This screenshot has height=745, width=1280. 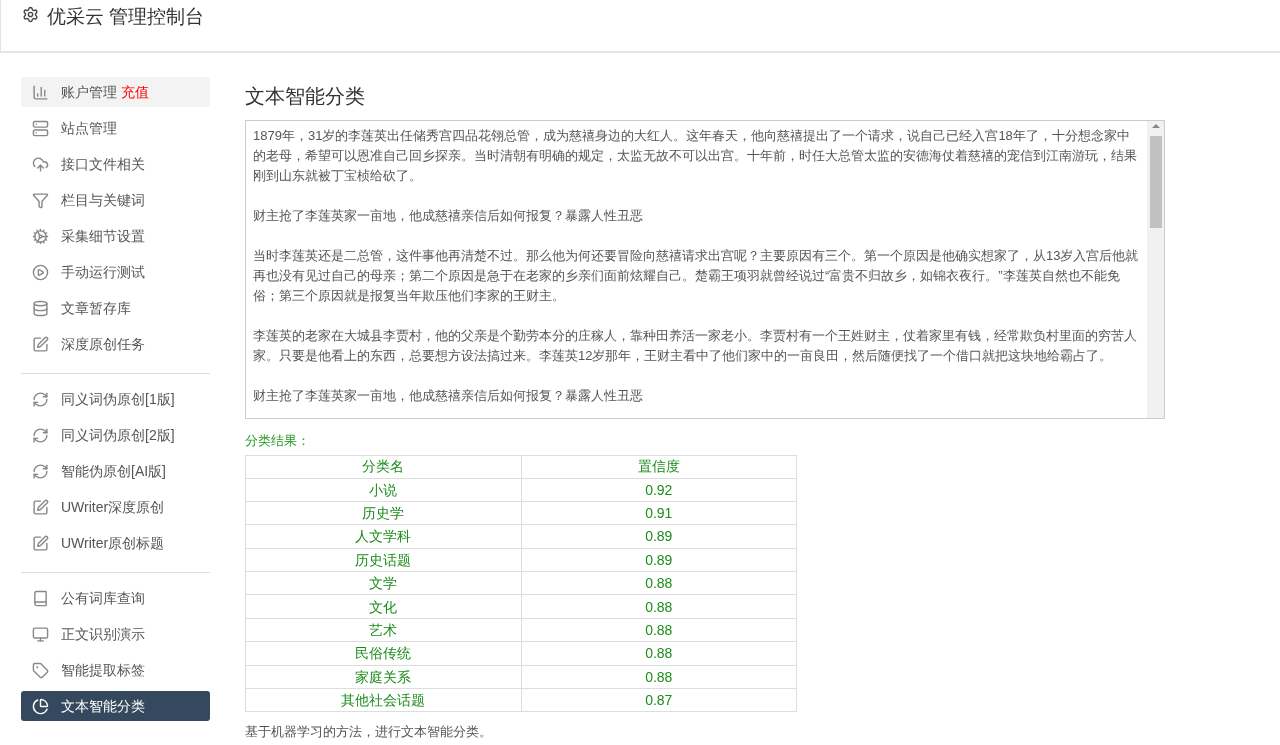 I want to click on sidebar-item-label: 智能提取标签, so click(x=103, y=670).